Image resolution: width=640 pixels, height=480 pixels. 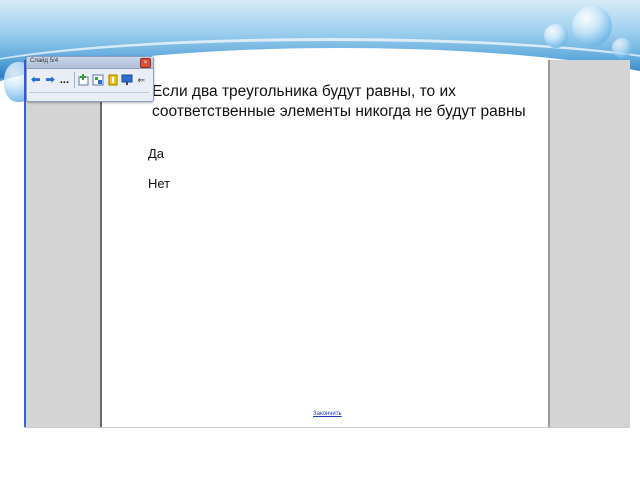 I want to click on toolbar-status-strip, so click(x=89, y=95).